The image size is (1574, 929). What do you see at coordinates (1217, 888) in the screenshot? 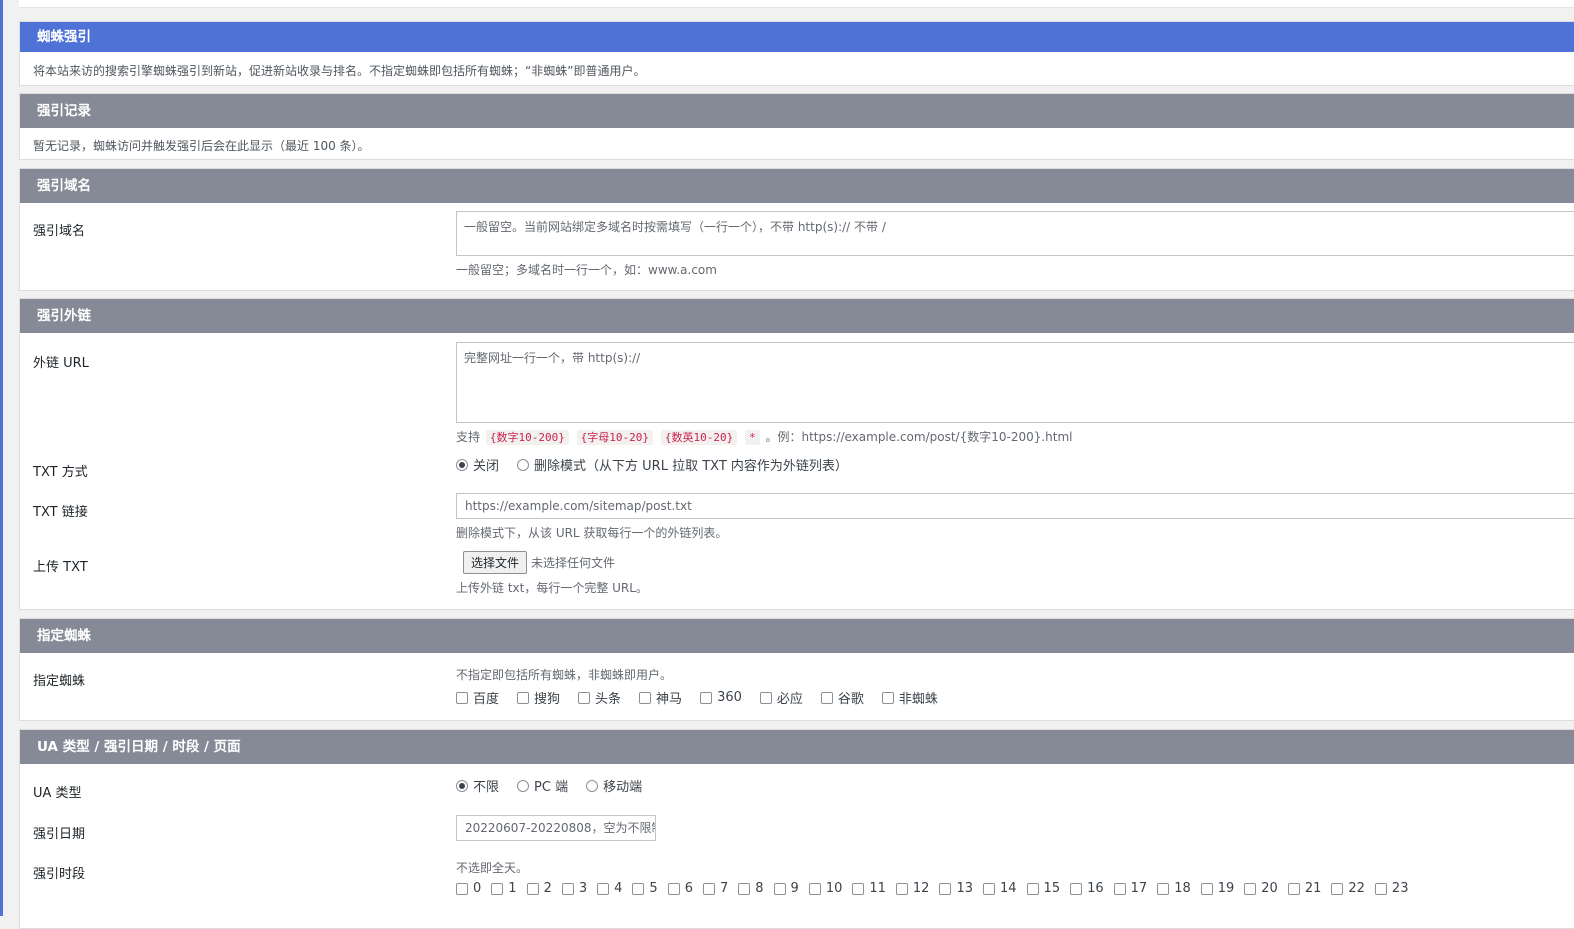
I see `hour-option-19: 19` at bounding box center [1217, 888].